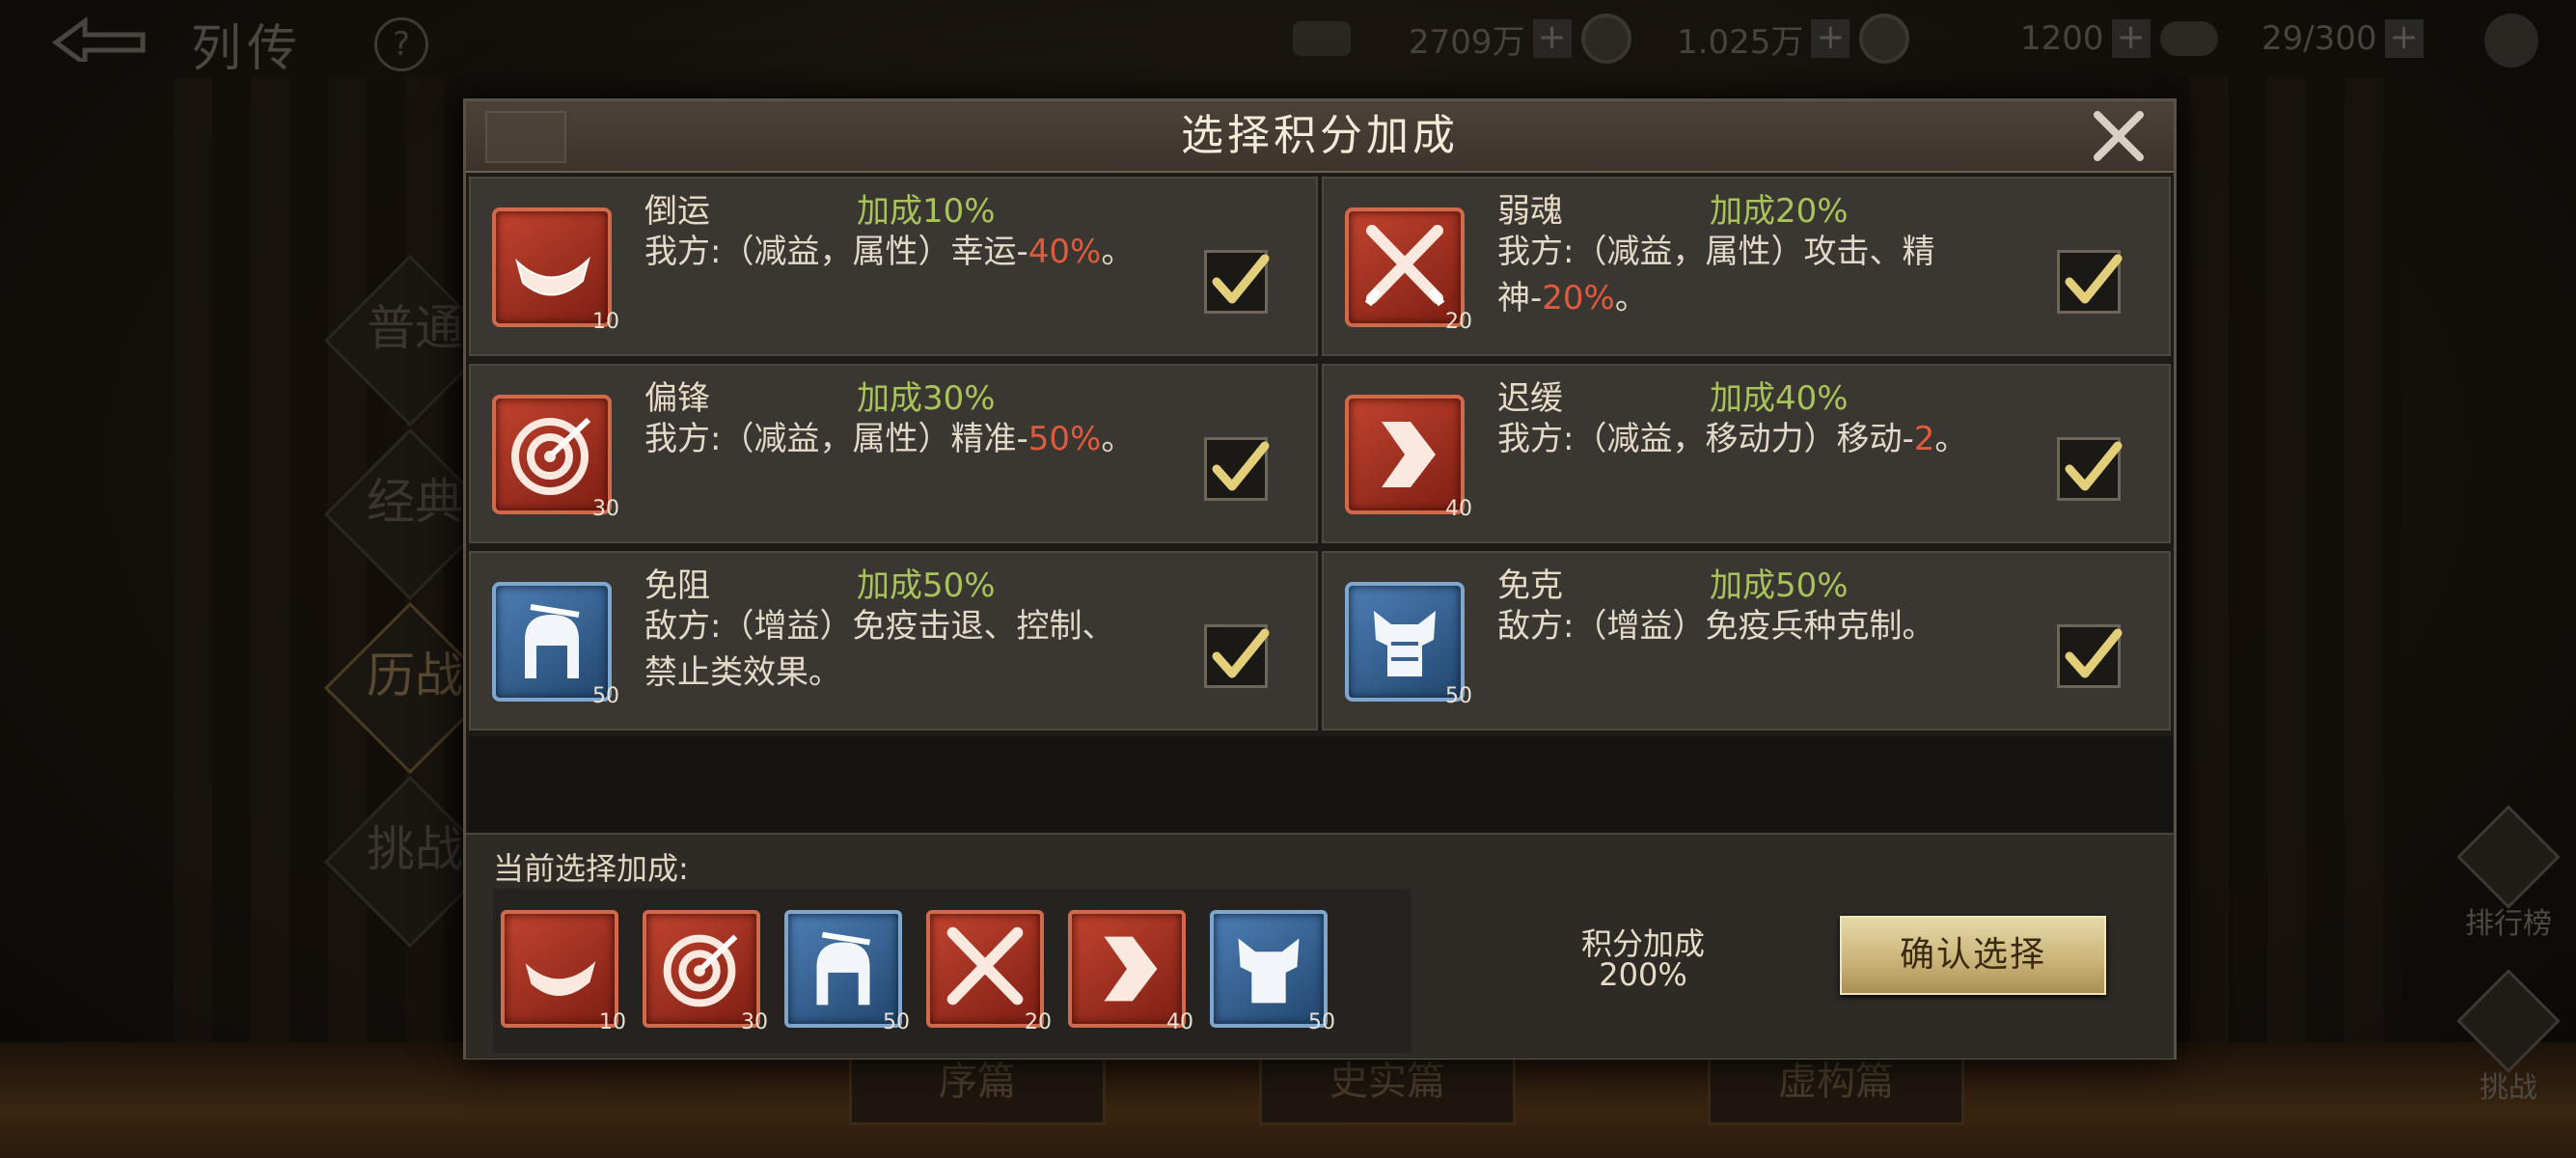 The image size is (2576, 1158). What do you see at coordinates (1530, 585) in the screenshot?
I see `bonus-name: 免克` at bounding box center [1530, 585].